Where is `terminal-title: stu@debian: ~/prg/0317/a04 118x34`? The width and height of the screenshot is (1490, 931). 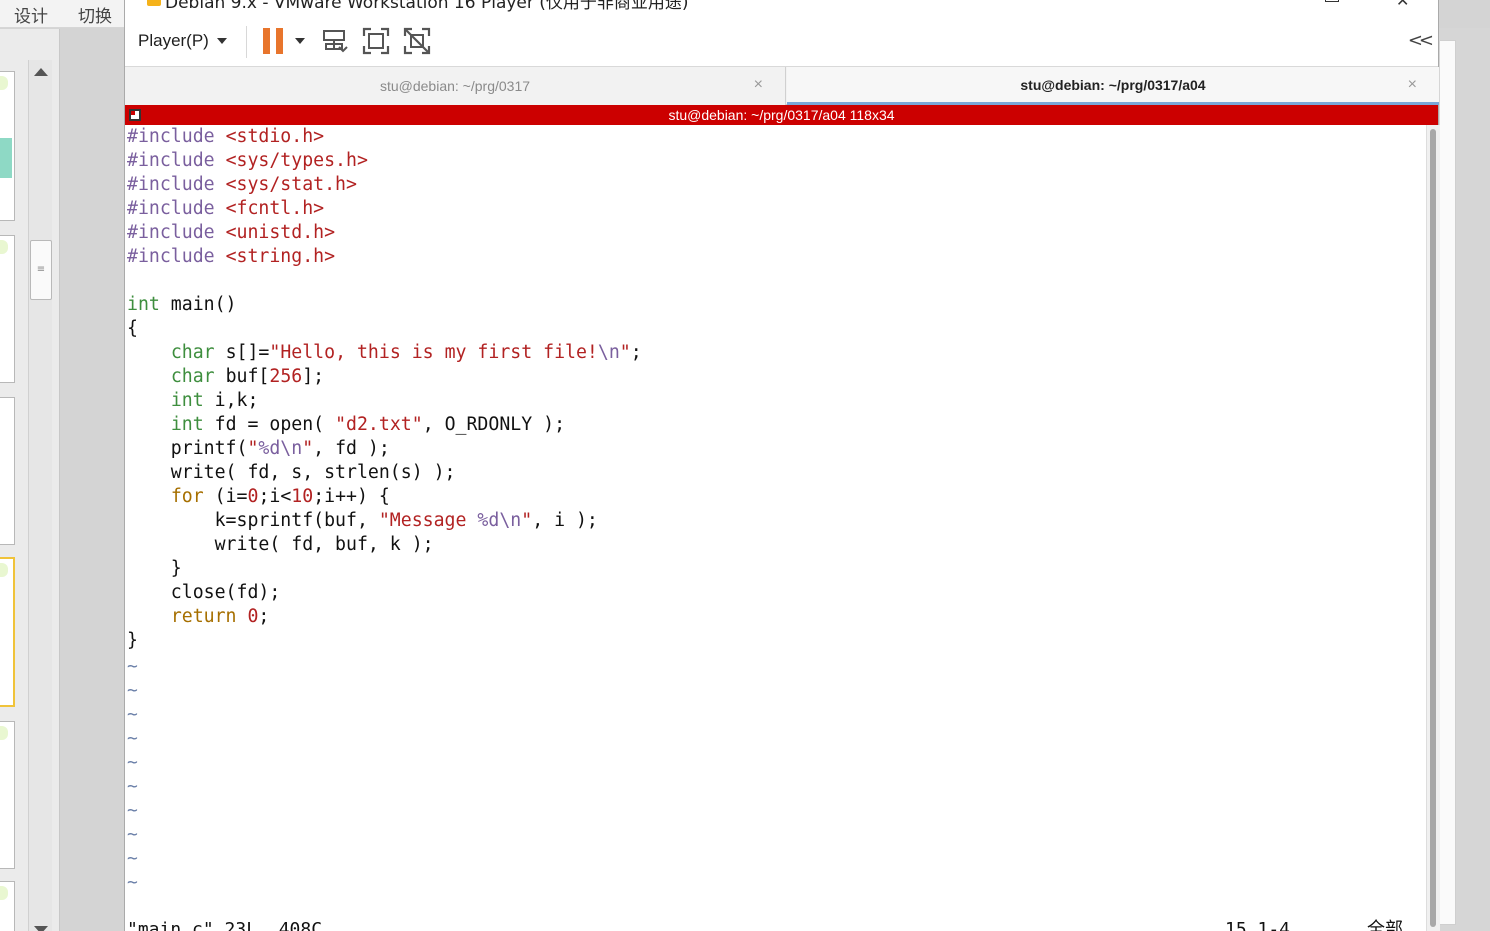
terminal-title: stu@debian: ~/prg/0317/a04 118x34 is located at coordinates (781, 115).